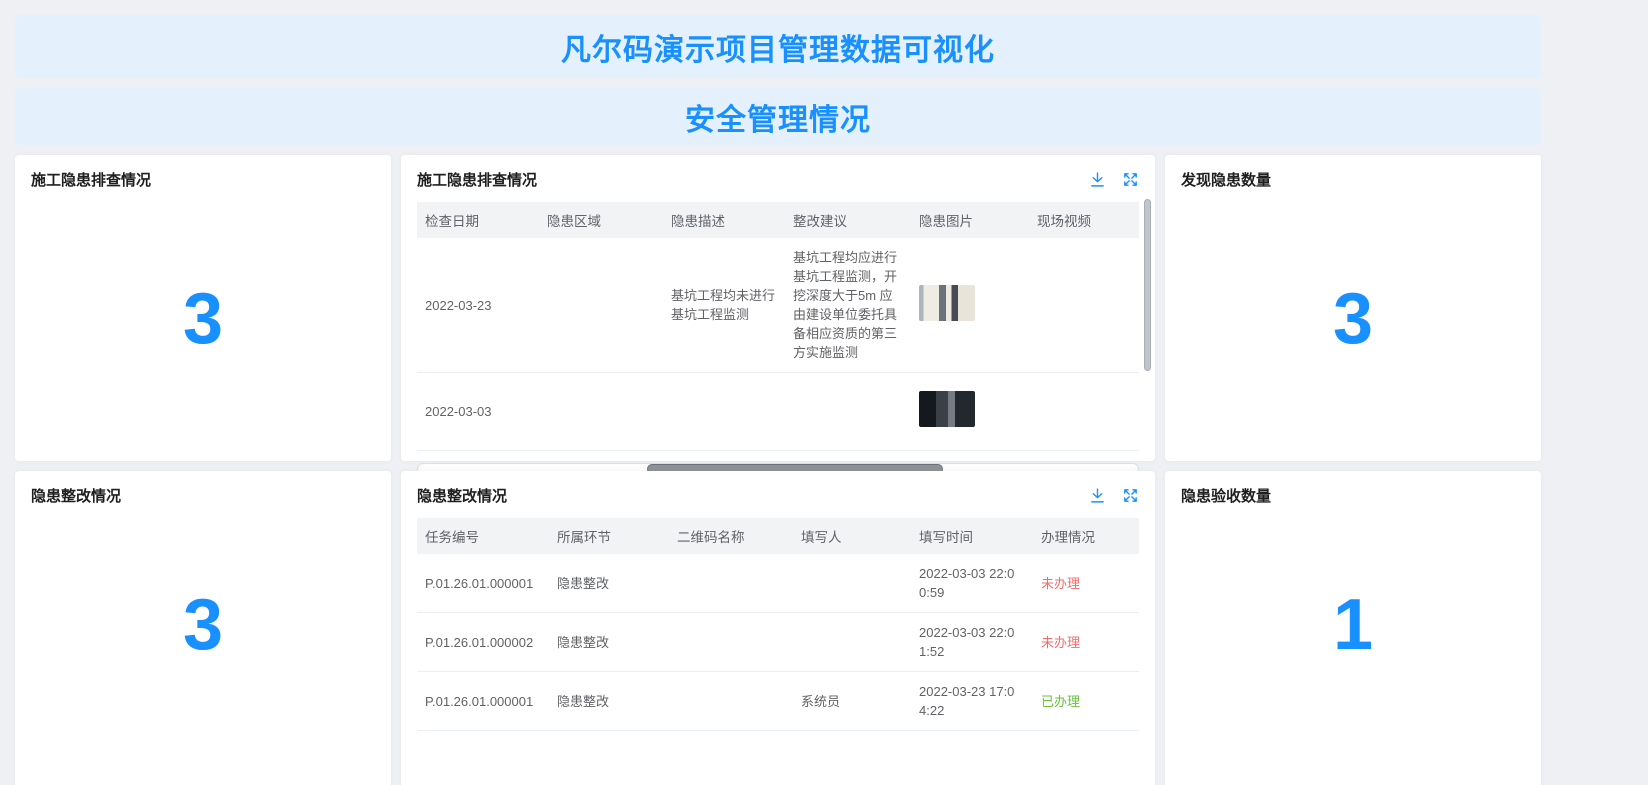  I want to click on column-header-check-date: 检查日期, so click(478, 220).